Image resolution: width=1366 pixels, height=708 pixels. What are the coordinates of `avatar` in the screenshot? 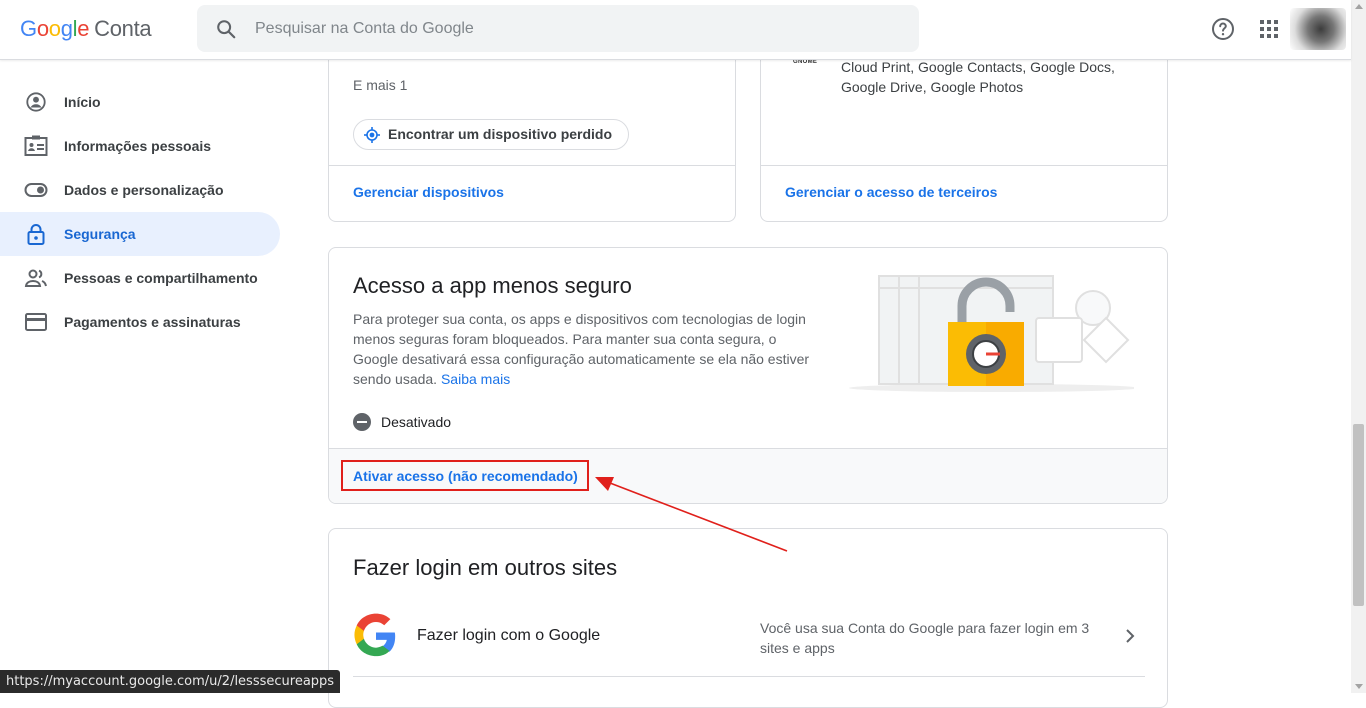 It's located at (1318, 29).